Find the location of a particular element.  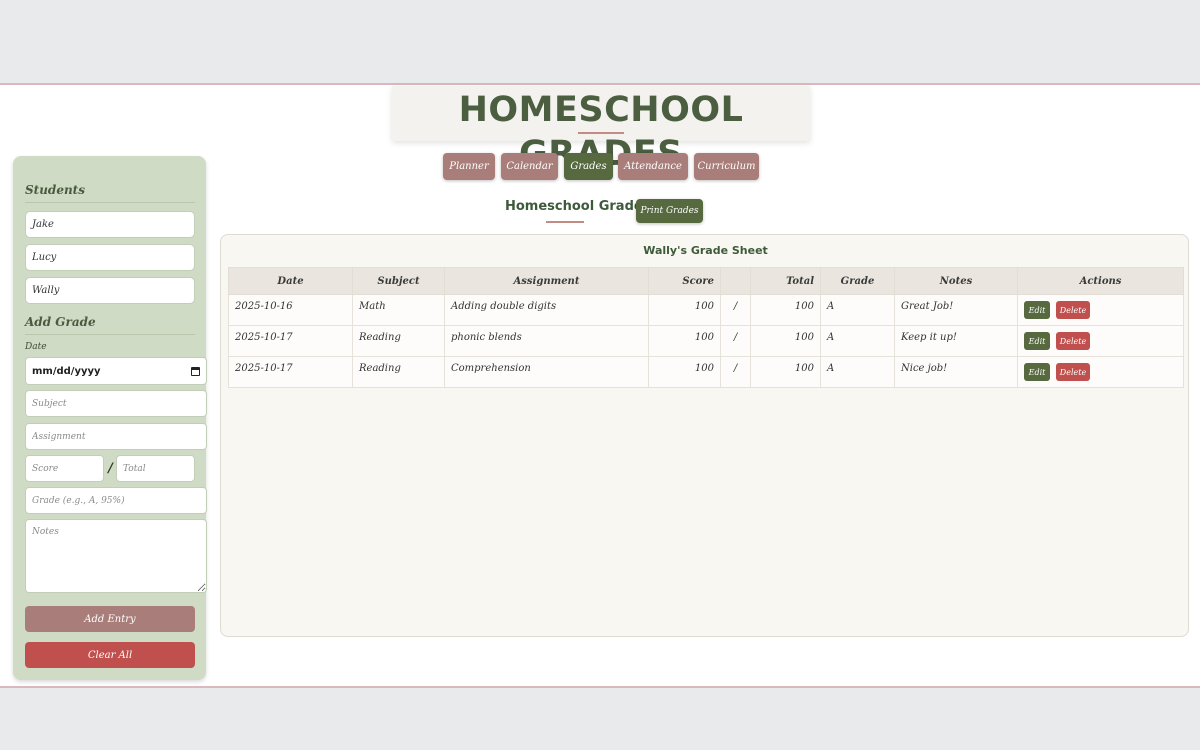

grade-input is located at coordinates (116, 500).